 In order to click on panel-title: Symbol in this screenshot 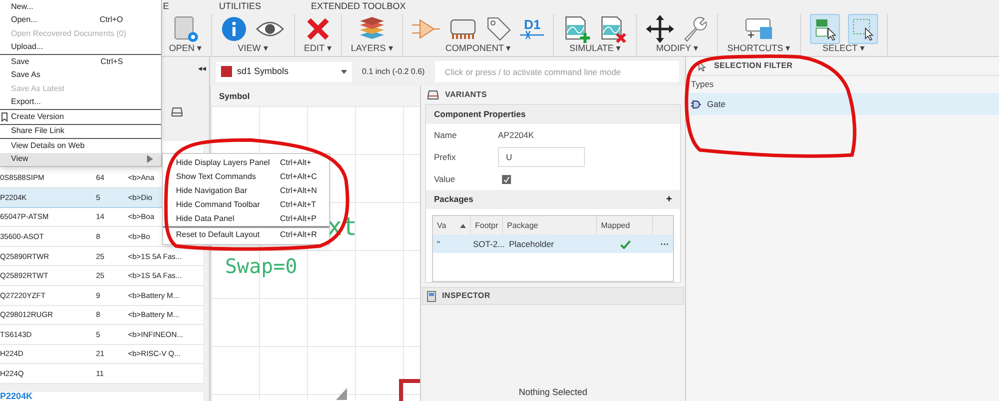, I will do `click(234, 96)`.